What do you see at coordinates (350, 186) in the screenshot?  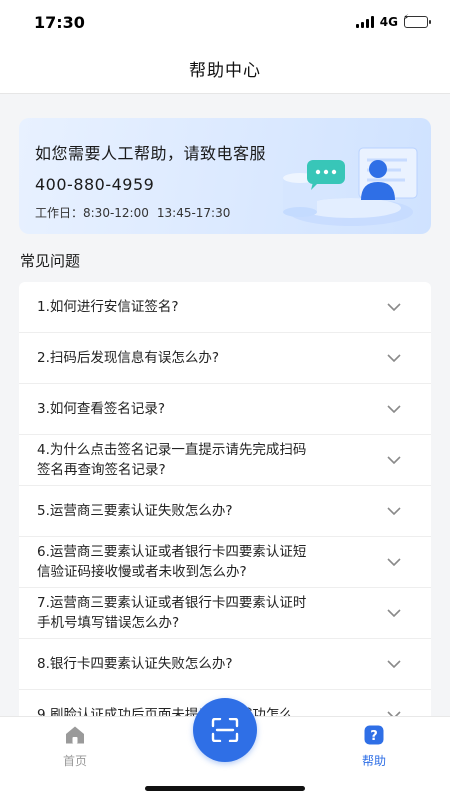 I see `customer-service-illustration` at bounding box center [350, 186].